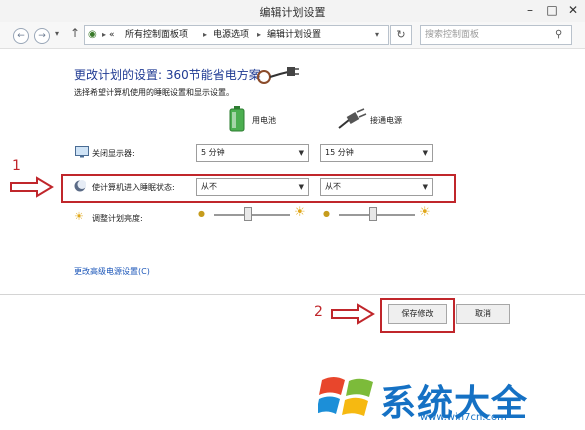  I want to click on battery-column-header: 用电池, so click(264, 120).